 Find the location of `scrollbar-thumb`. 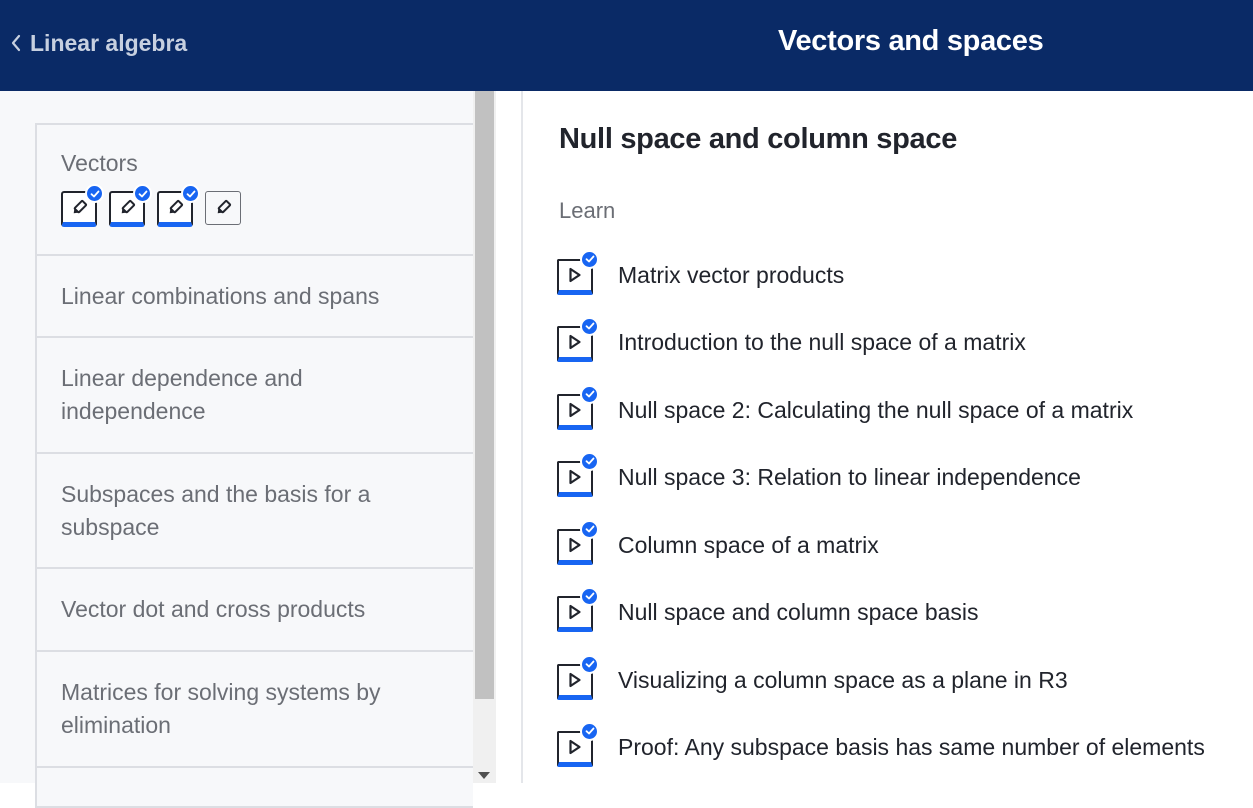

scrollbar-thumb is located at coordinates (484, 395).